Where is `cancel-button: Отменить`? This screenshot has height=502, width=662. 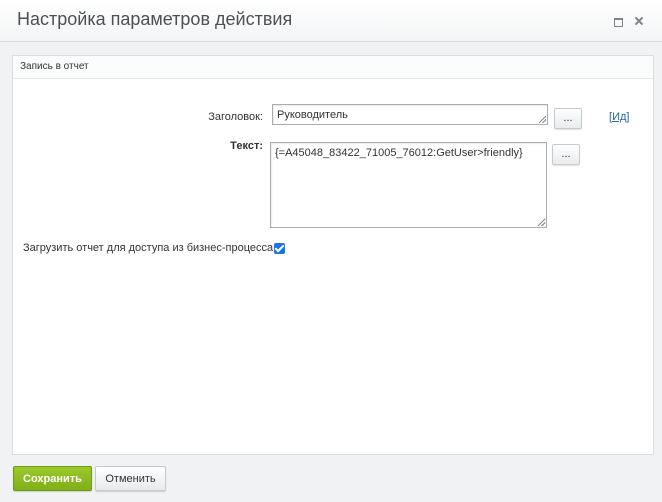
cancel-button: Отменить is located at coordinates (130, 478).